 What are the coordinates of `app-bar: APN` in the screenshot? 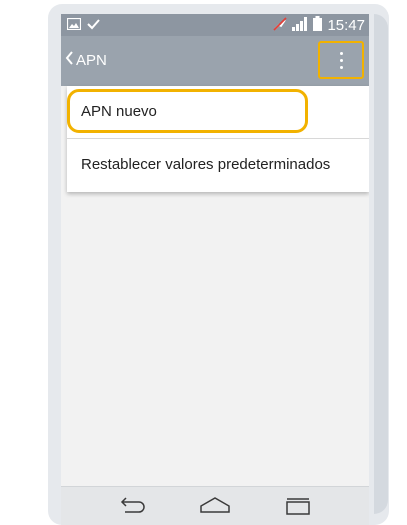 It's located at (215, 61).